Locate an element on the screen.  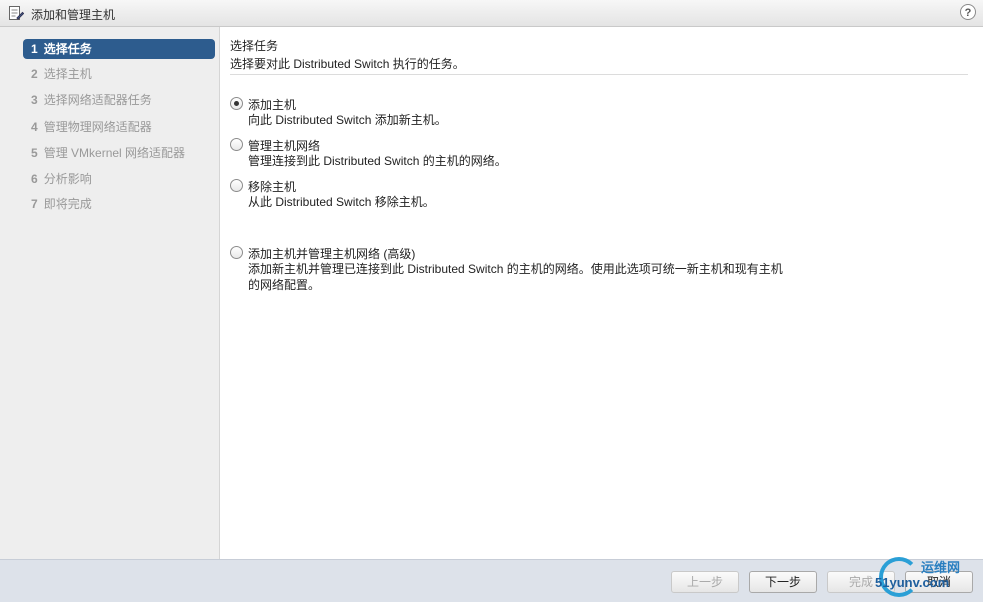
step-select-adapter-tasks: 3 选择网络适配器任务 is located at coordinates (91, 100).